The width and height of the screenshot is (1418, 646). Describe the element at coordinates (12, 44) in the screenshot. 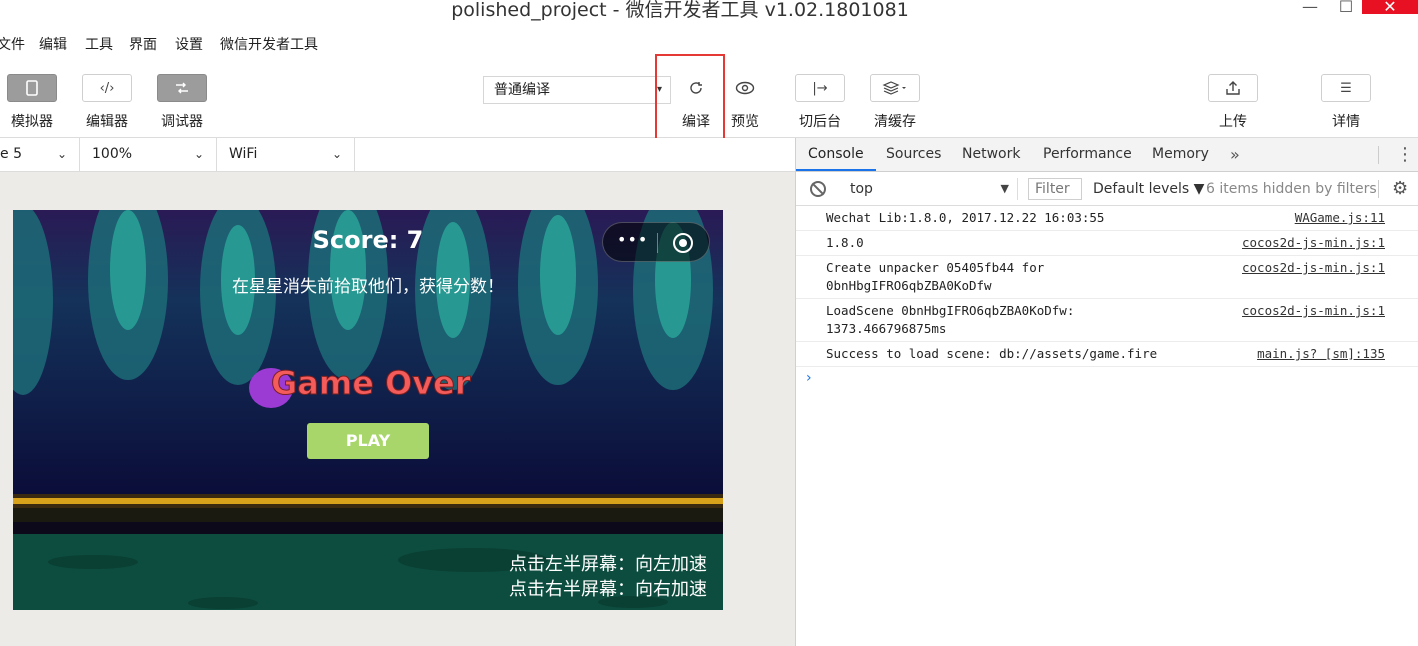

I see `menu-file: 文件` at that location.